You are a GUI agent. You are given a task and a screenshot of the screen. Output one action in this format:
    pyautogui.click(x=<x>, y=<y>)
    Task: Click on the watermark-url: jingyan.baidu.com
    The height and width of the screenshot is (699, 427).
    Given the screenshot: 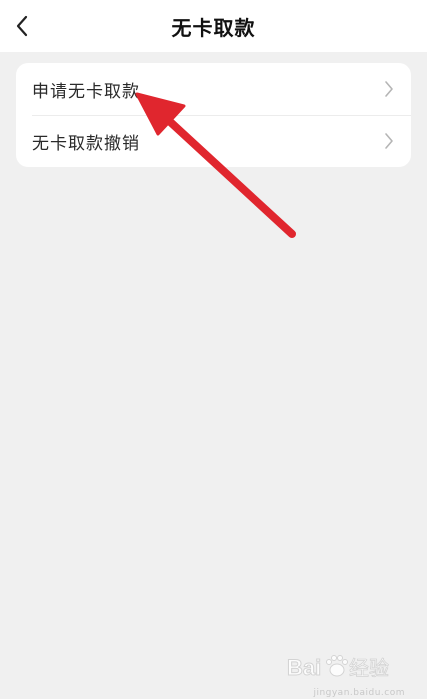 What is the action you would take?
    pyautogui.click(x=359, y=693)
    